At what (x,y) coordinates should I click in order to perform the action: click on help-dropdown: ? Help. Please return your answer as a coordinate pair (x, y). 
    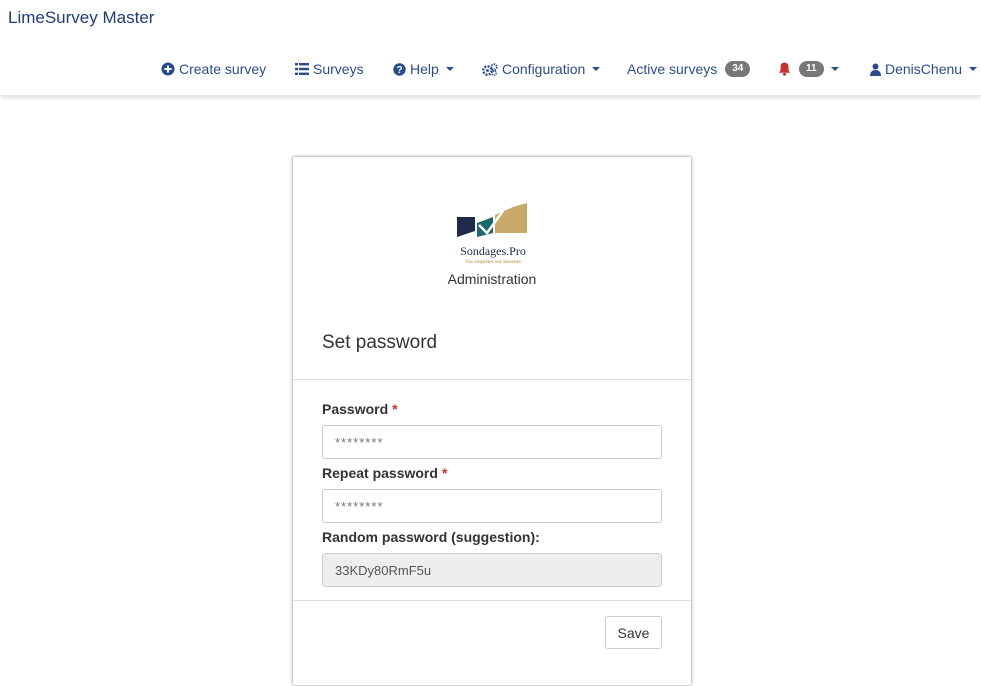
    Looking at the image, I should click on (423, 69).